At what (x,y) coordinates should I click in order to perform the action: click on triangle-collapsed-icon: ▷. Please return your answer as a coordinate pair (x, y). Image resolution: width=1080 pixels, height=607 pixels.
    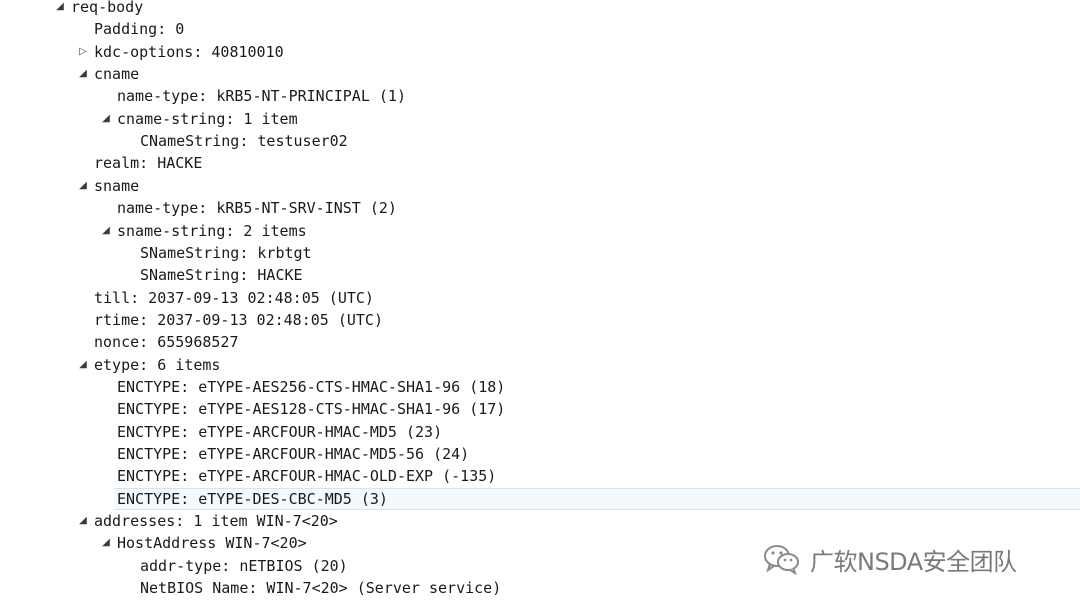
    Looking at the image, I should click on (83, 52).